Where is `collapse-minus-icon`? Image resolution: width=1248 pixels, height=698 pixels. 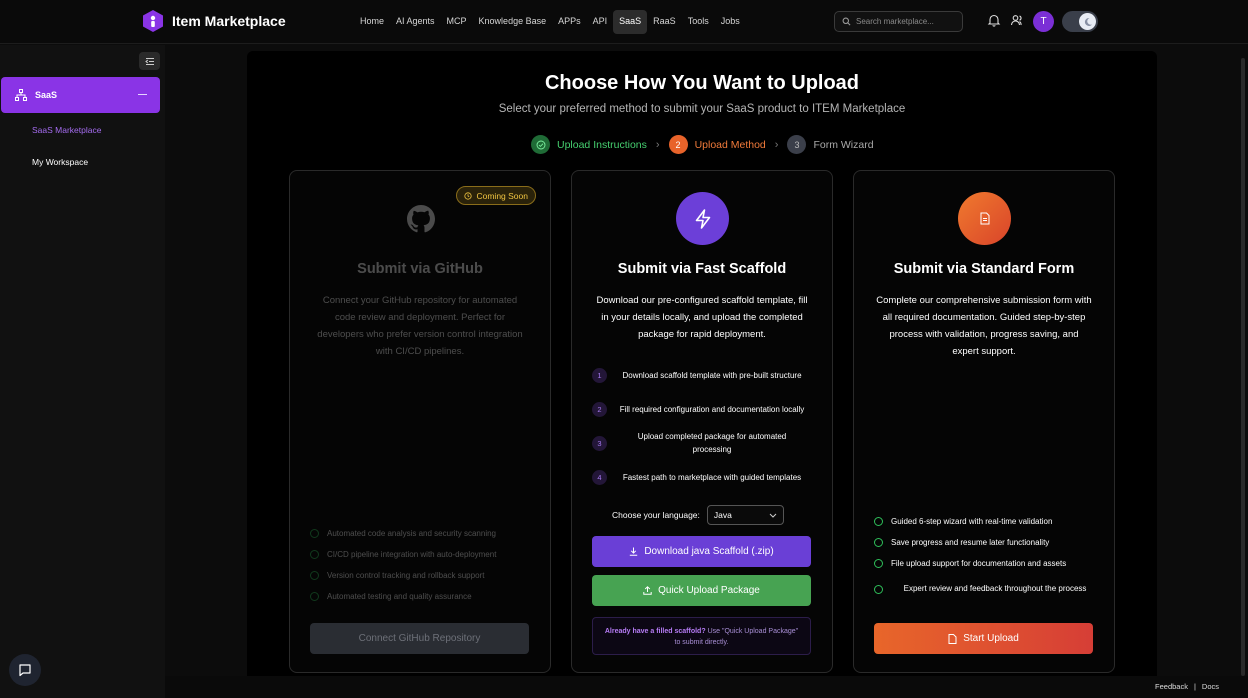
collapse-minus-icon is located at coordinates (142, 94).